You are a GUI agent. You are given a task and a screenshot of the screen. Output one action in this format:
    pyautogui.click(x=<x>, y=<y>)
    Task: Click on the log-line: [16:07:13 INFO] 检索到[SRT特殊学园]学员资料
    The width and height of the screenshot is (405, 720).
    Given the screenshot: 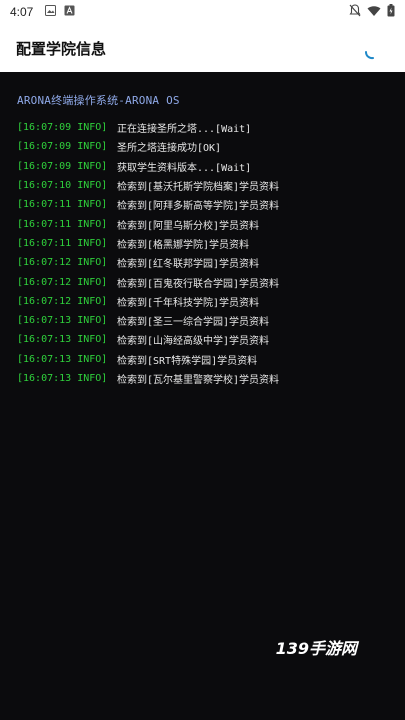 What is the action you would take?
    pyautogui.click(x=148, y=359)
    